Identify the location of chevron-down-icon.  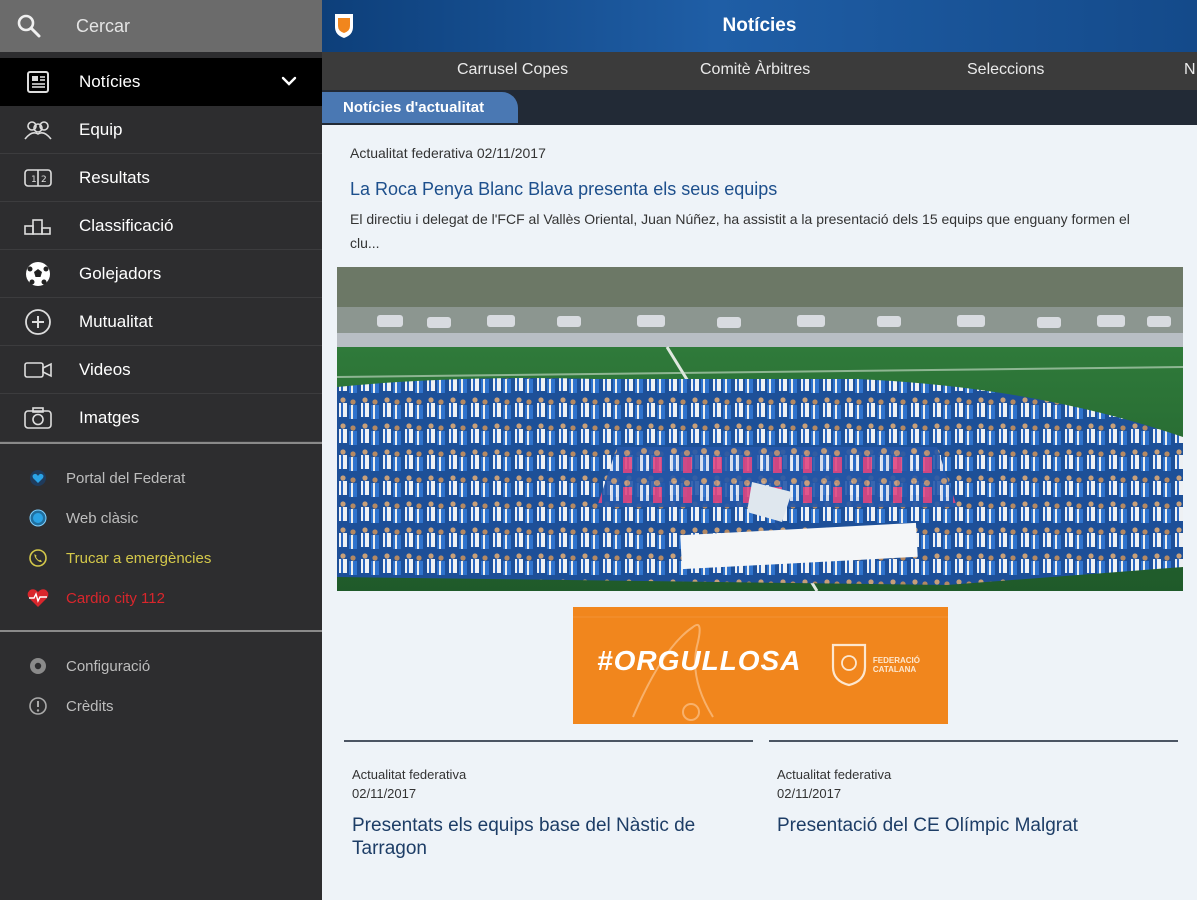
(289, 83).